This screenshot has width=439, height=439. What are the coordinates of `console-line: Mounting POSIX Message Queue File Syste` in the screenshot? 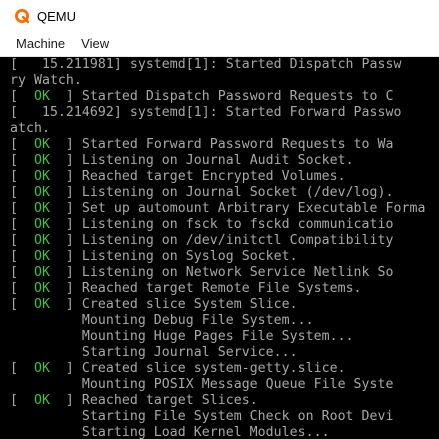 It's located at (202, 385).